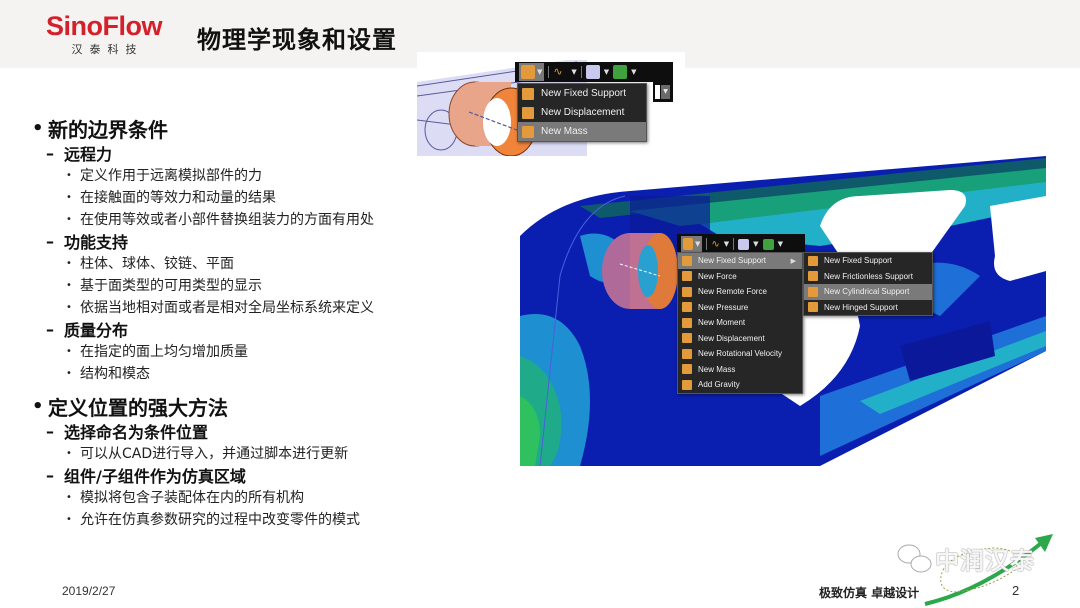 The image size is (1080, 608). What do you see at coordinates (297, 40) in the screenshot?
I see `page-title: 物理学现象和设置` at bounding box center [297, 40].